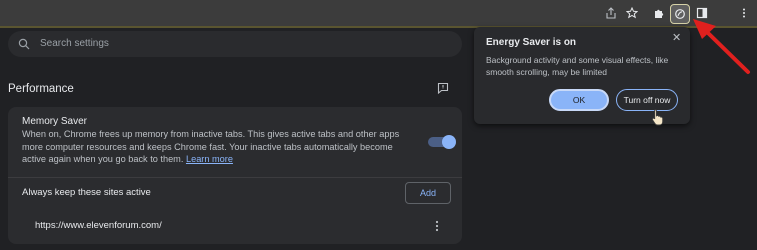 The height and width of the screenshot is (250, 757). What do you see at coordinates (437, 226) in the screenshot?
I see `more-actions-icon` at bounding box center [437, 226].